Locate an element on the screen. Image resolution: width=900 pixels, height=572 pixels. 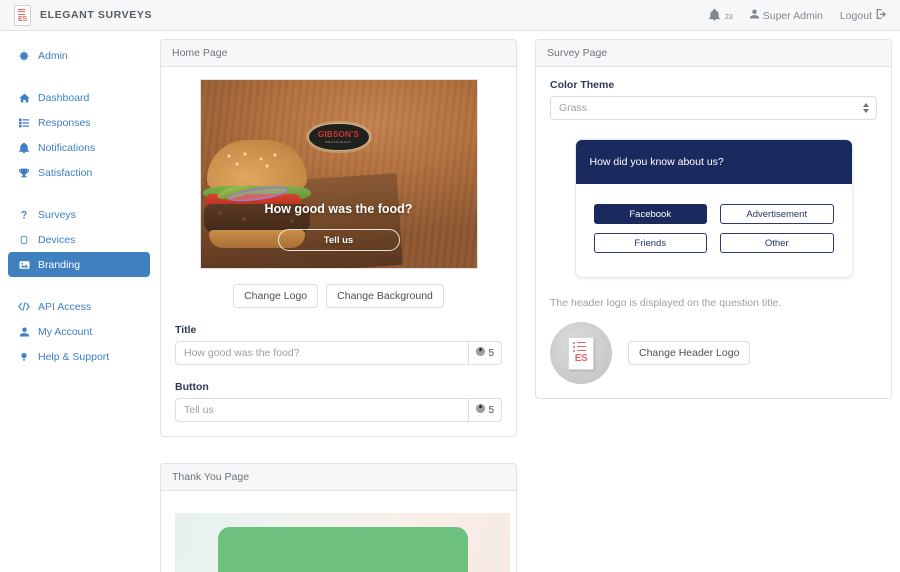
button-input is located at coordinates (322, 410).